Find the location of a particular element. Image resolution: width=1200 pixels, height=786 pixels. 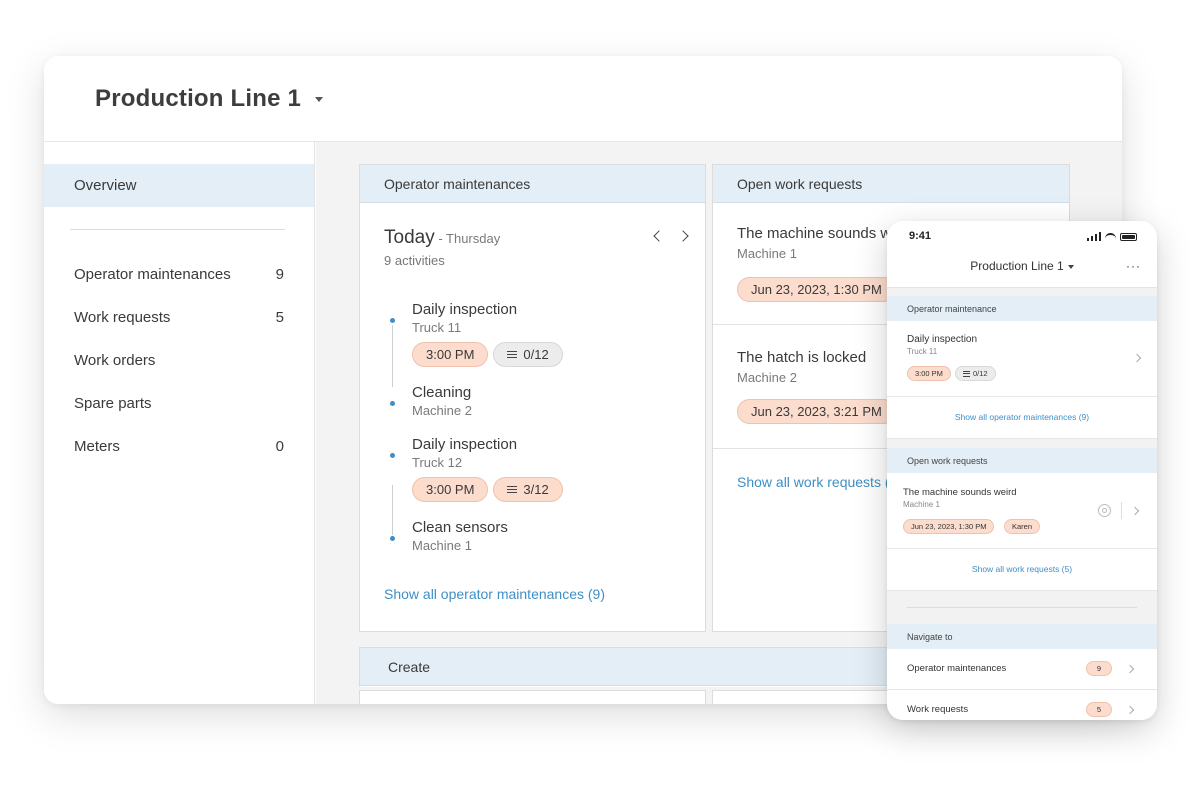

count-badge: 5 is located at coordinates (1099, 709).